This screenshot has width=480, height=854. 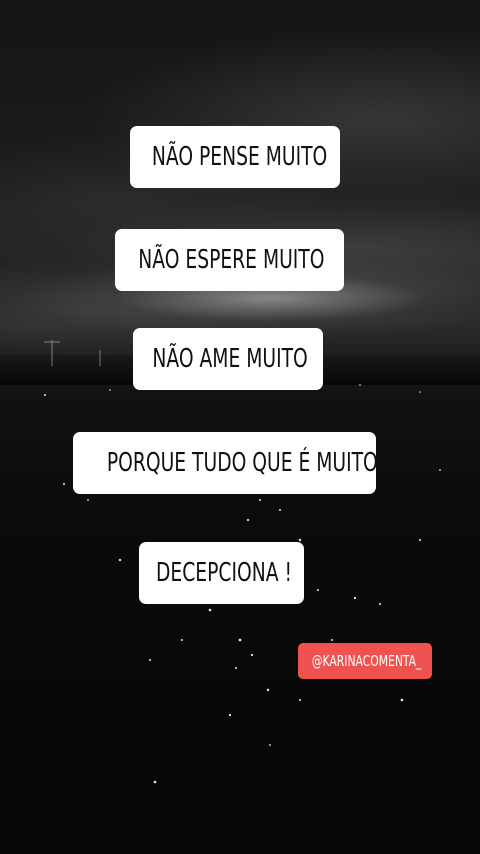 I want to click on text-line-3: NÃO AME MUITO, so click(x=228, y=359).